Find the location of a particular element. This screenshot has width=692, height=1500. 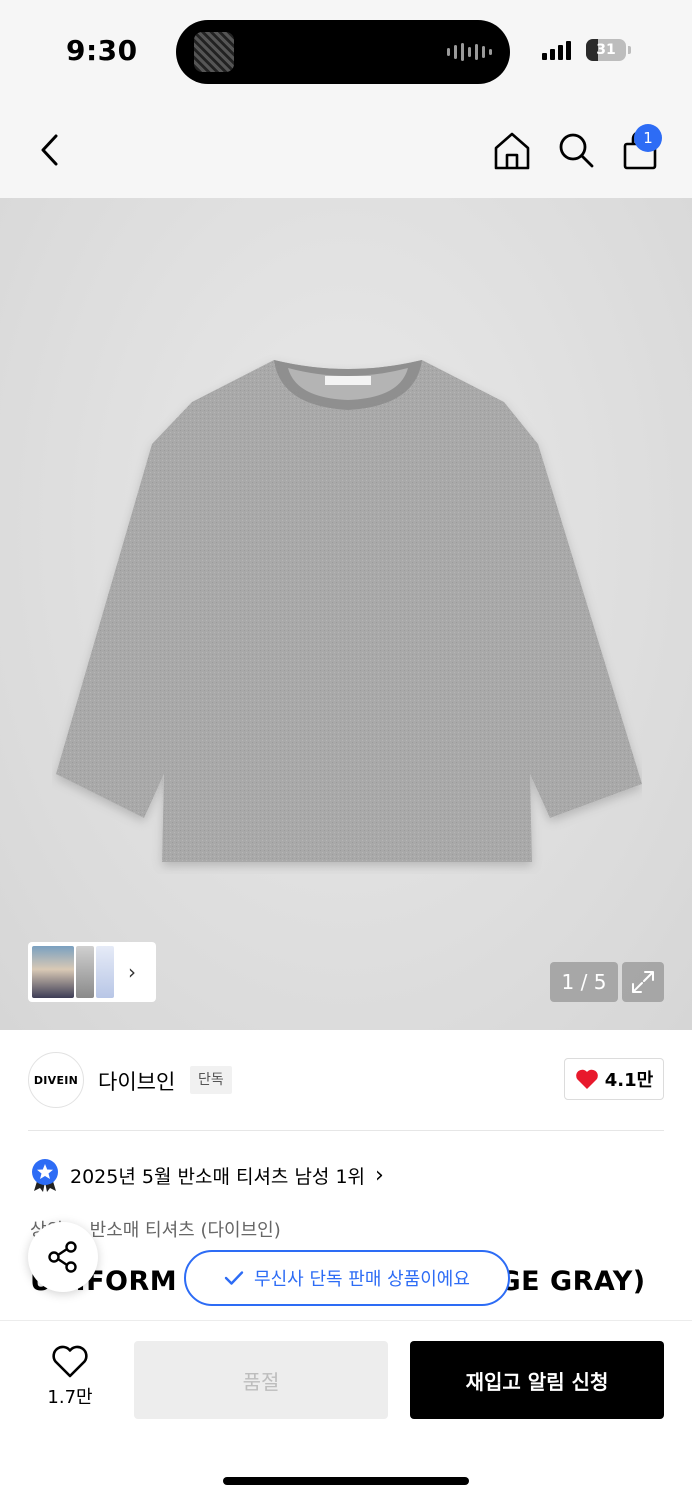

chevron-left-icon is located at coordinates (49, 150).